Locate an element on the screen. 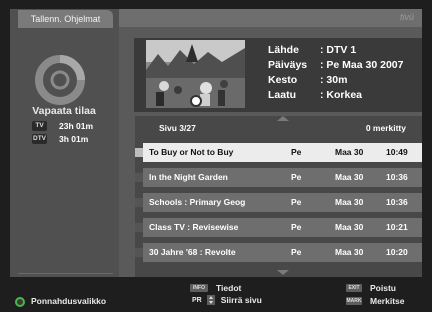 The height and width of the screenshot is (312, 432). program-time: 10:20 is located at coordinates (397, 252).